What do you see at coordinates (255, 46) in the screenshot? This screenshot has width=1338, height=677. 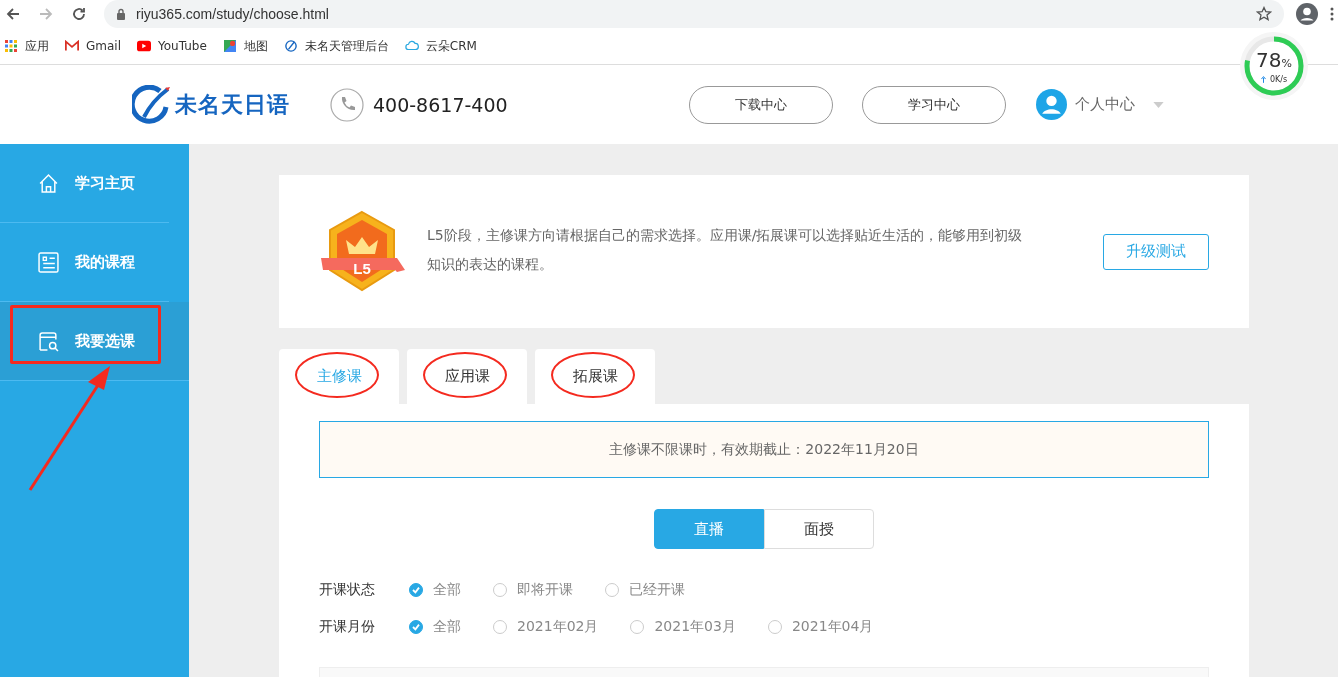 I see `bookmark-link: 地图` at bounding box center [255, 46].